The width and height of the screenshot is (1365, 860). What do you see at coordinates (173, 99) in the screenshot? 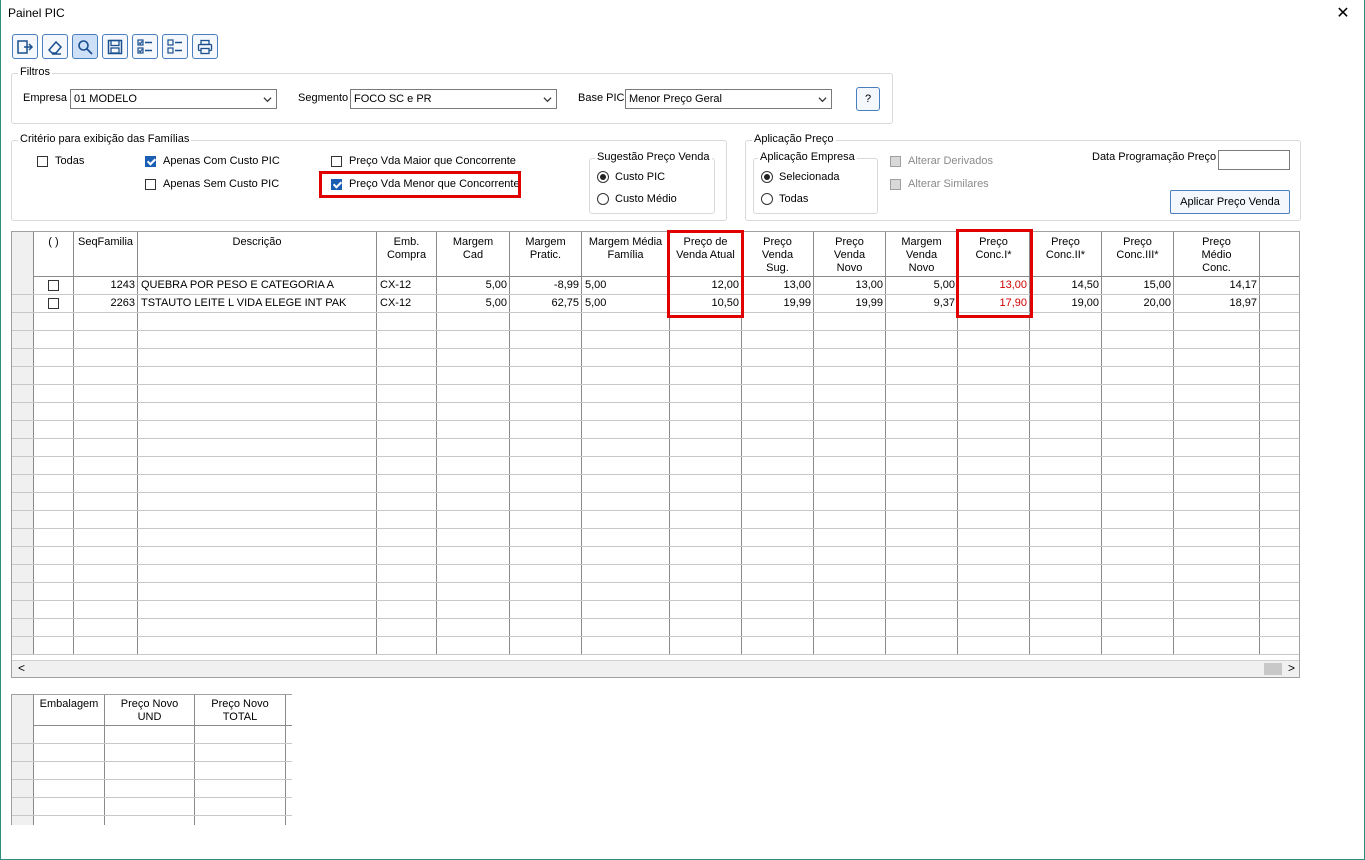
I see `empresa-select: 01 MODELO` at bounding box center [173, 99].